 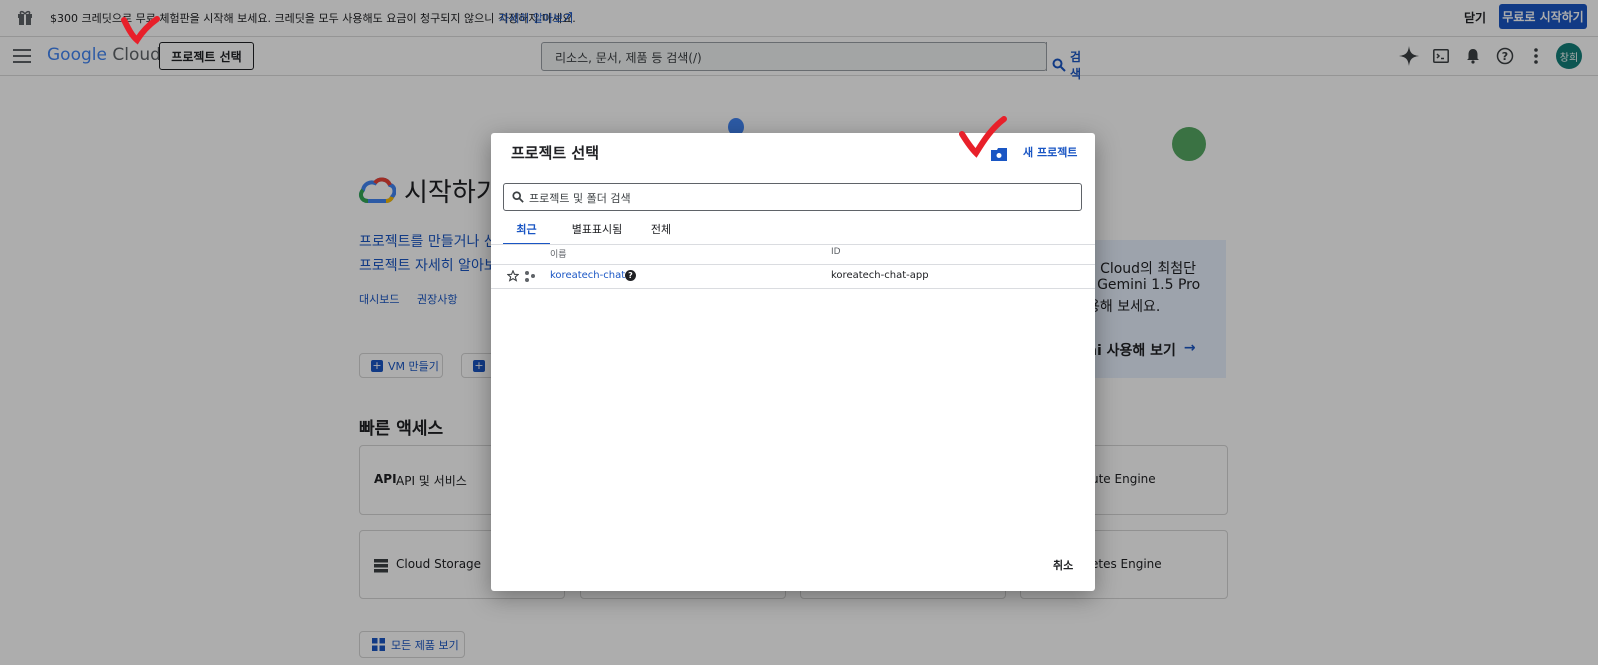 I want to click on project-search-input: 프로젝트 및 폴더 검색, so click(x=580, y=198).